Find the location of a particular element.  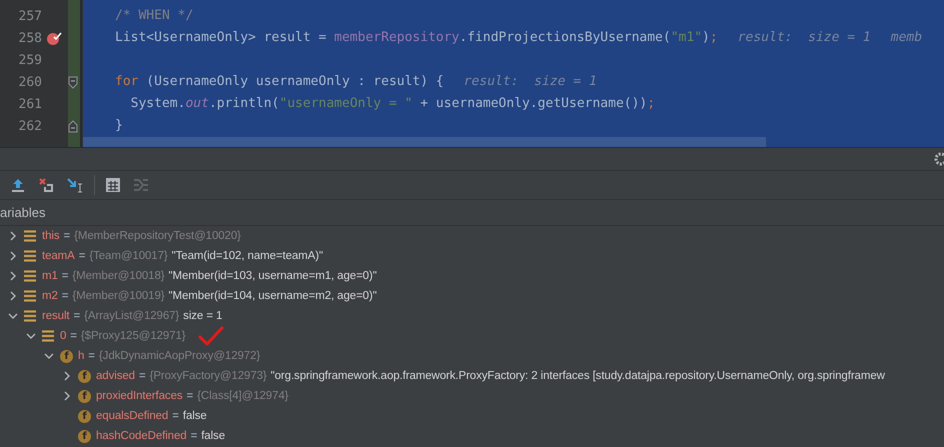

upload-icon is located at coordinates (18, 185).